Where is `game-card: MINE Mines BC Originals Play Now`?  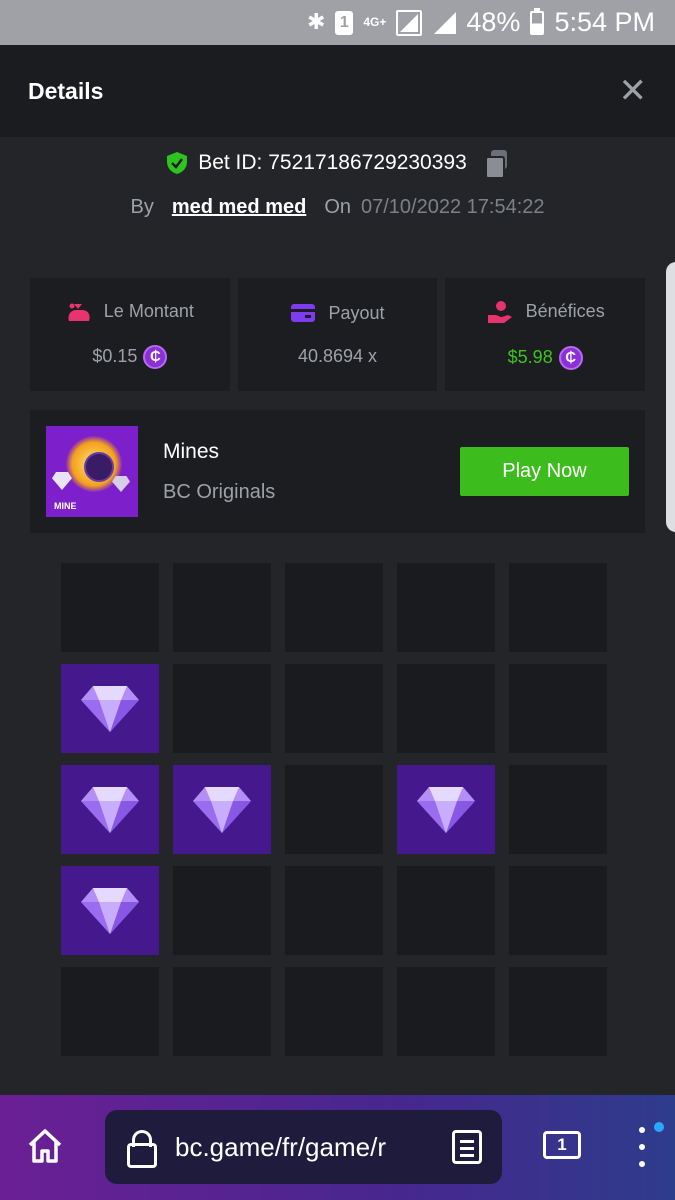 game-card: MINE Mines BC Originals Play Now is located at coordinates (337, 471).